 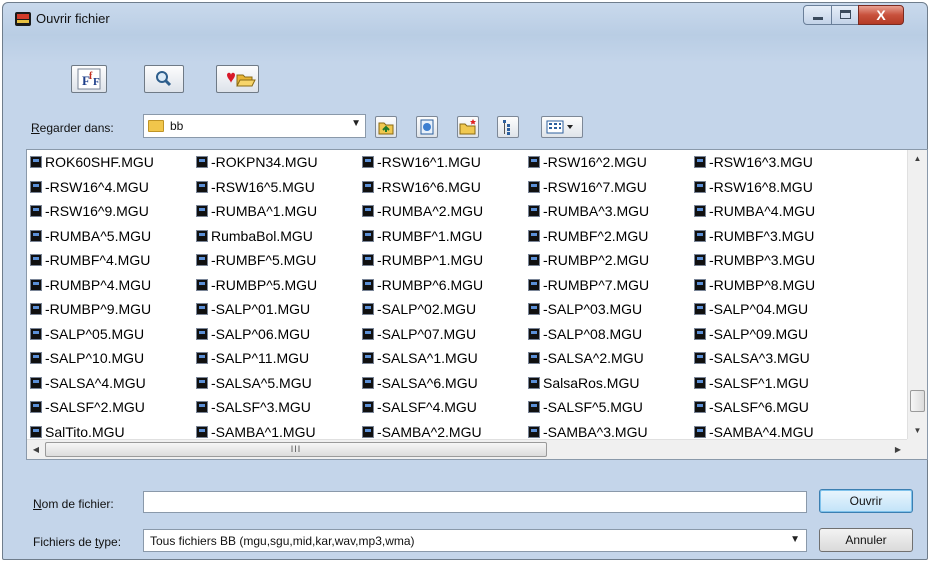 I want to click on file-item: -SALSF^2.MGU, so click(x=113, y=407).